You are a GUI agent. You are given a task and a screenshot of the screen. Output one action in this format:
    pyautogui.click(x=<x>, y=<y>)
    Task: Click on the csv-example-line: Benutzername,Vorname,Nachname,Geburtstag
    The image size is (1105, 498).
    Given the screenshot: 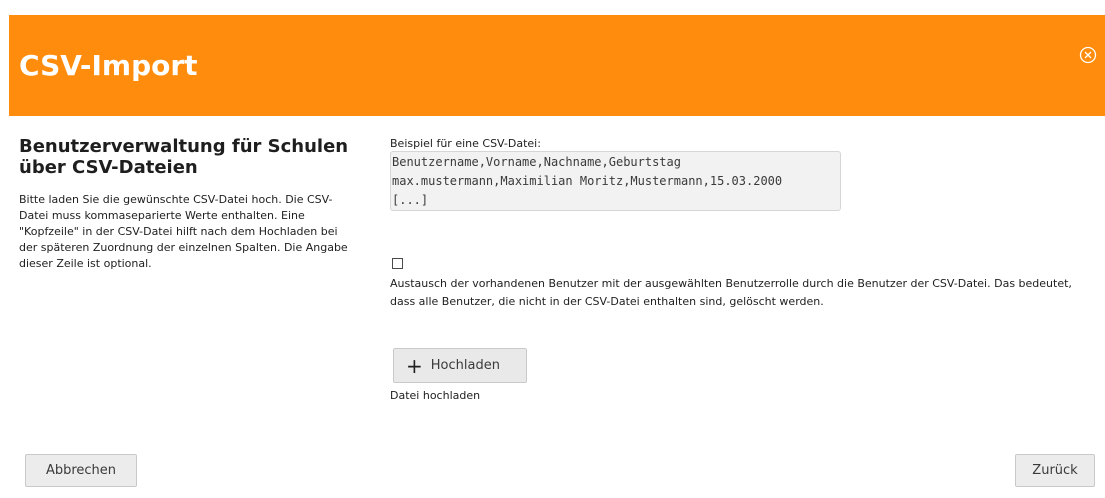 What is the action you would take?
    pyautogui.click(x=536, y=162)
    